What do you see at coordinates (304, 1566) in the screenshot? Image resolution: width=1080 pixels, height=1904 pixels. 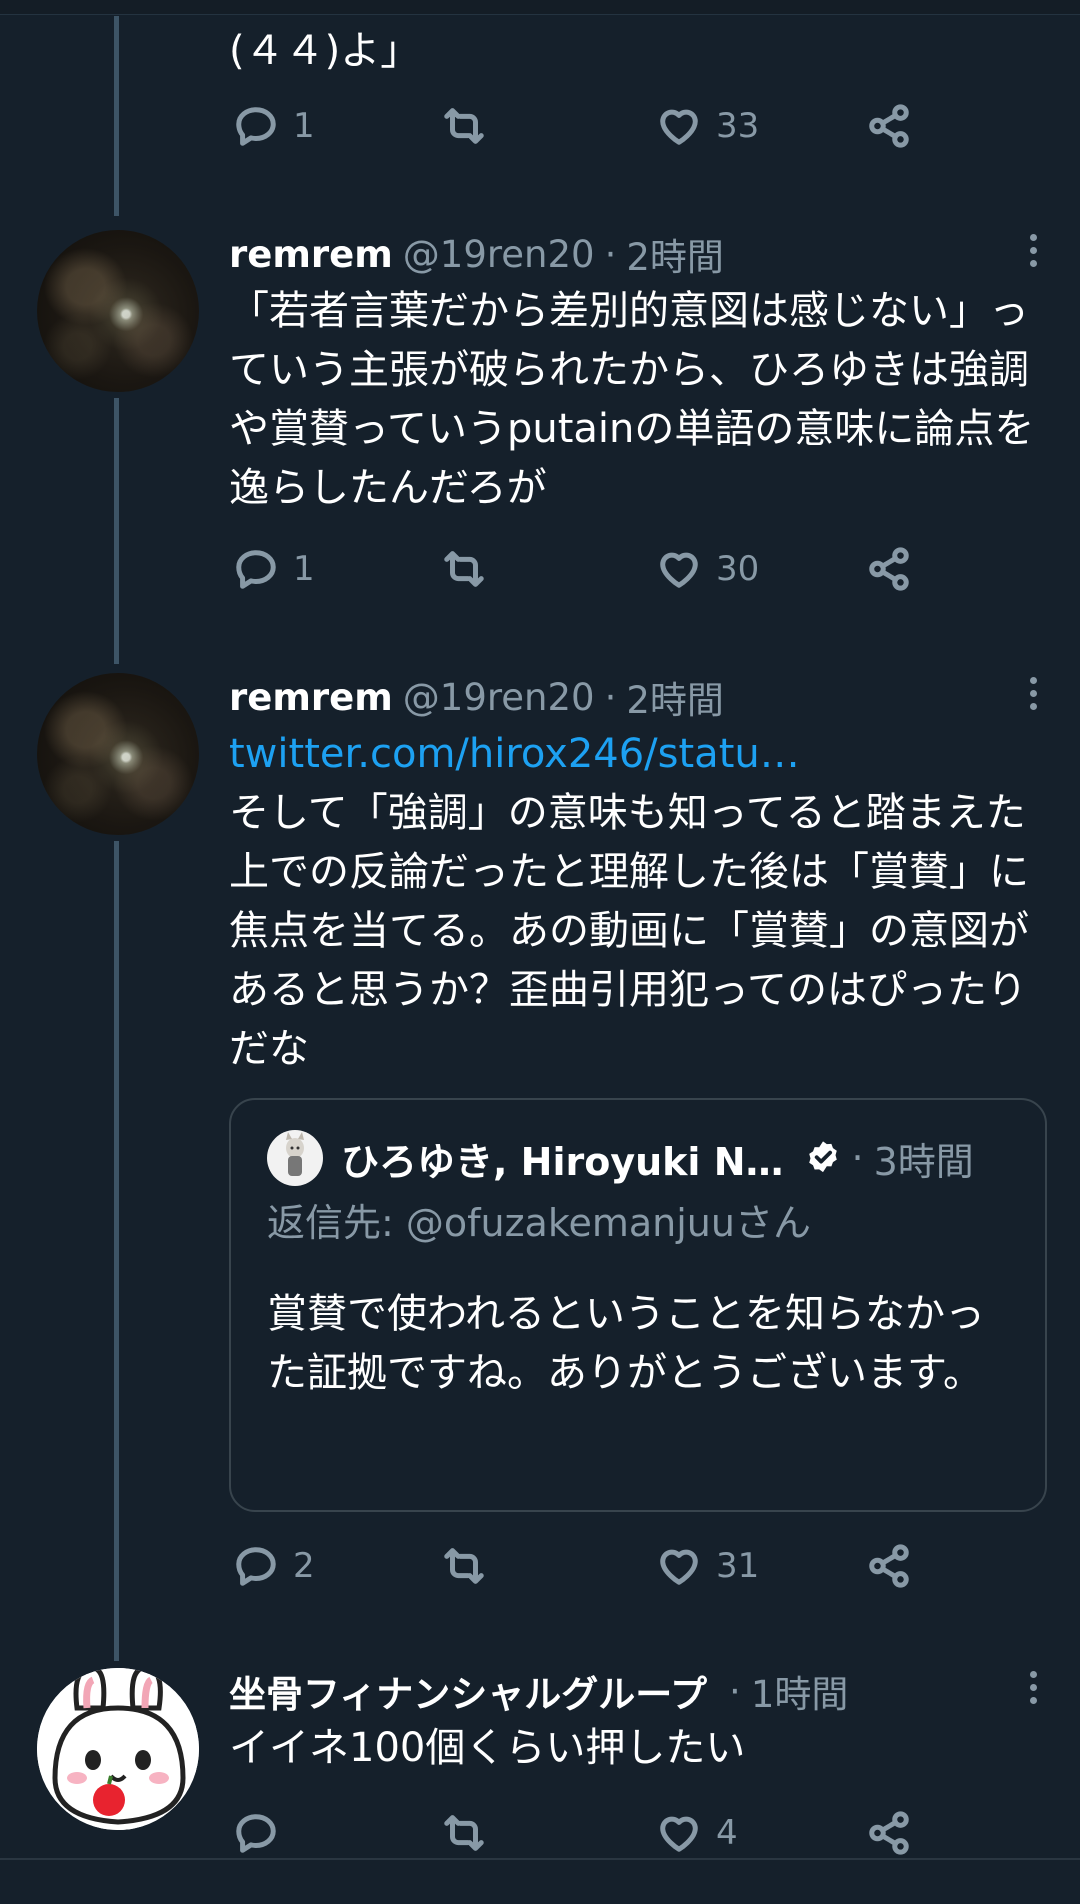 I see `reply-count: 2` at bounding box center [304, 1566].